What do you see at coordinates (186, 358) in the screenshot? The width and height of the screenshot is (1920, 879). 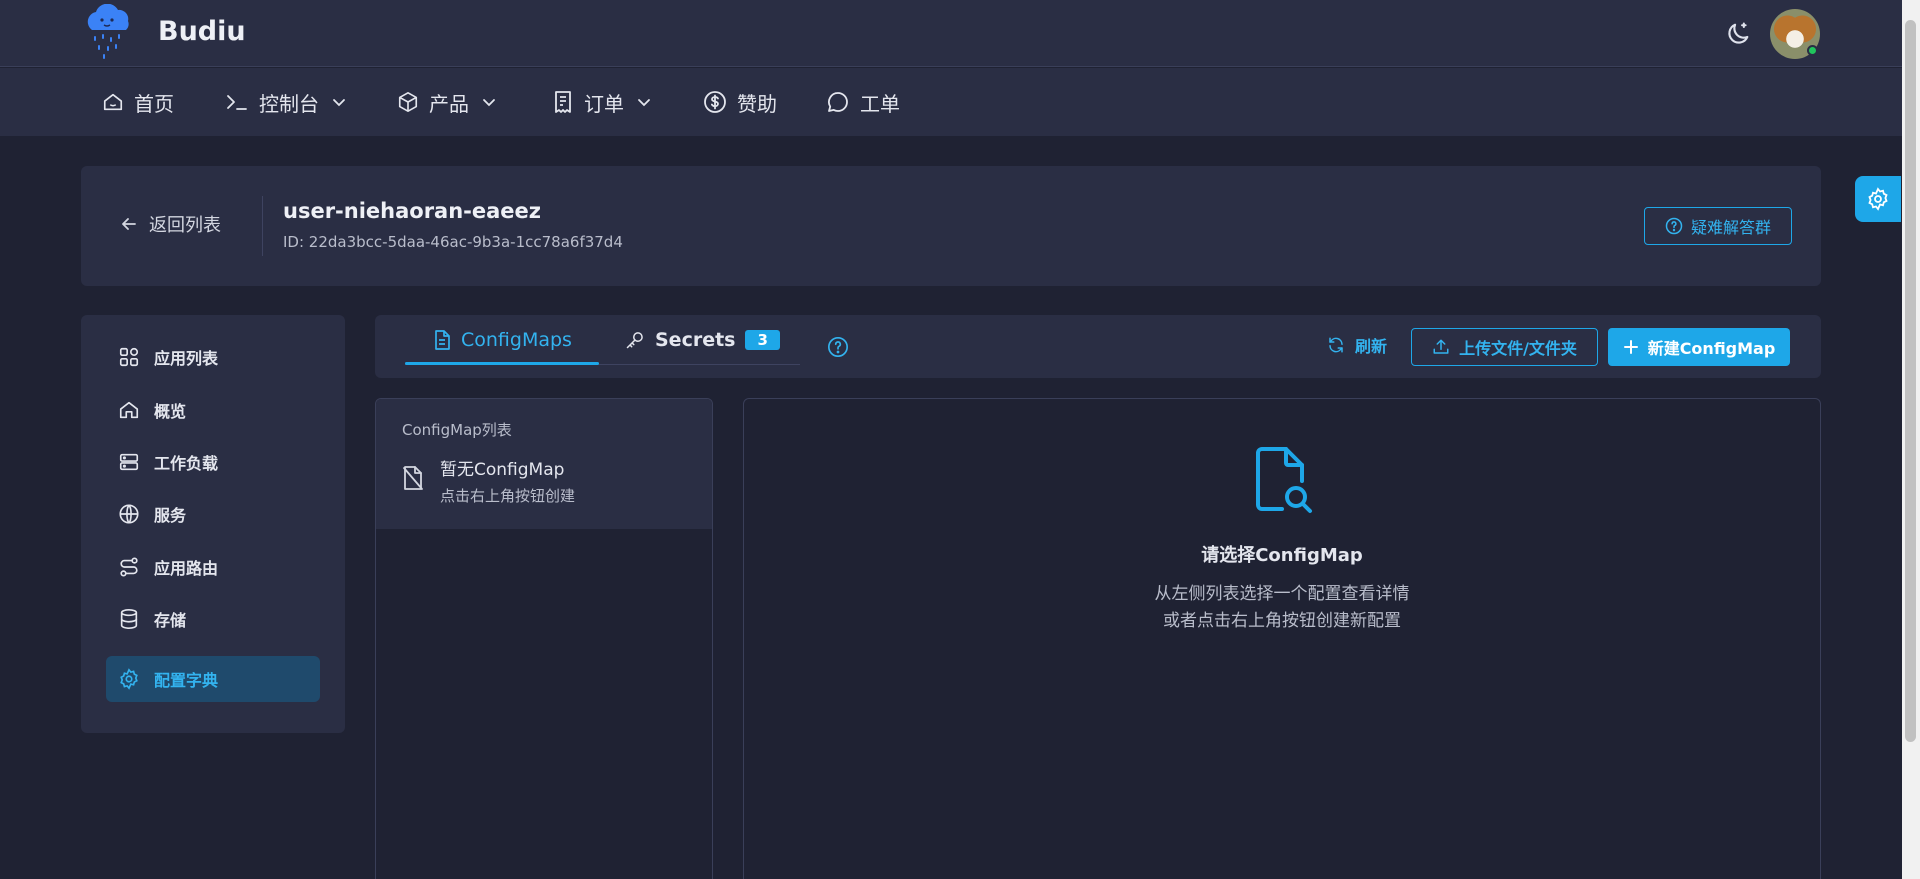 I see `sidebar-item-label: 应用列表` at bounding box center [186, 358].